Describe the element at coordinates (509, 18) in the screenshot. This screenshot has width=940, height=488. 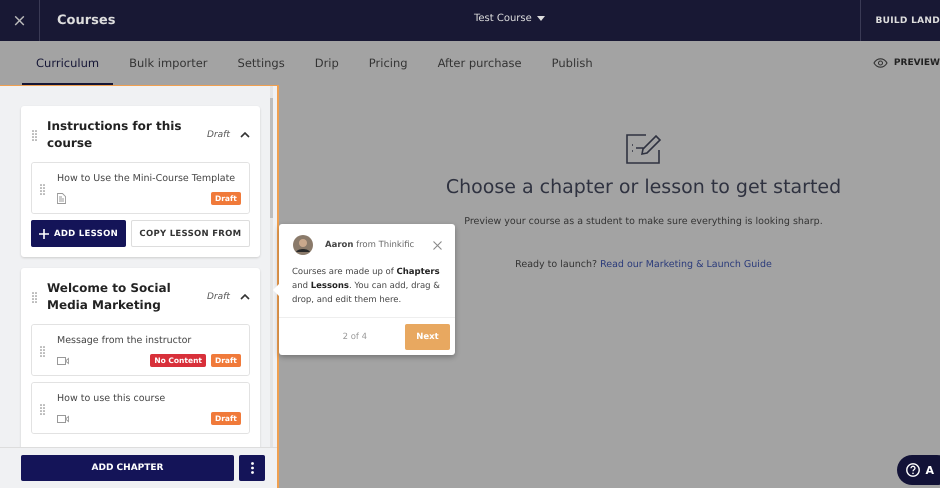
I see `course-dropdown: Test Course` at that location.